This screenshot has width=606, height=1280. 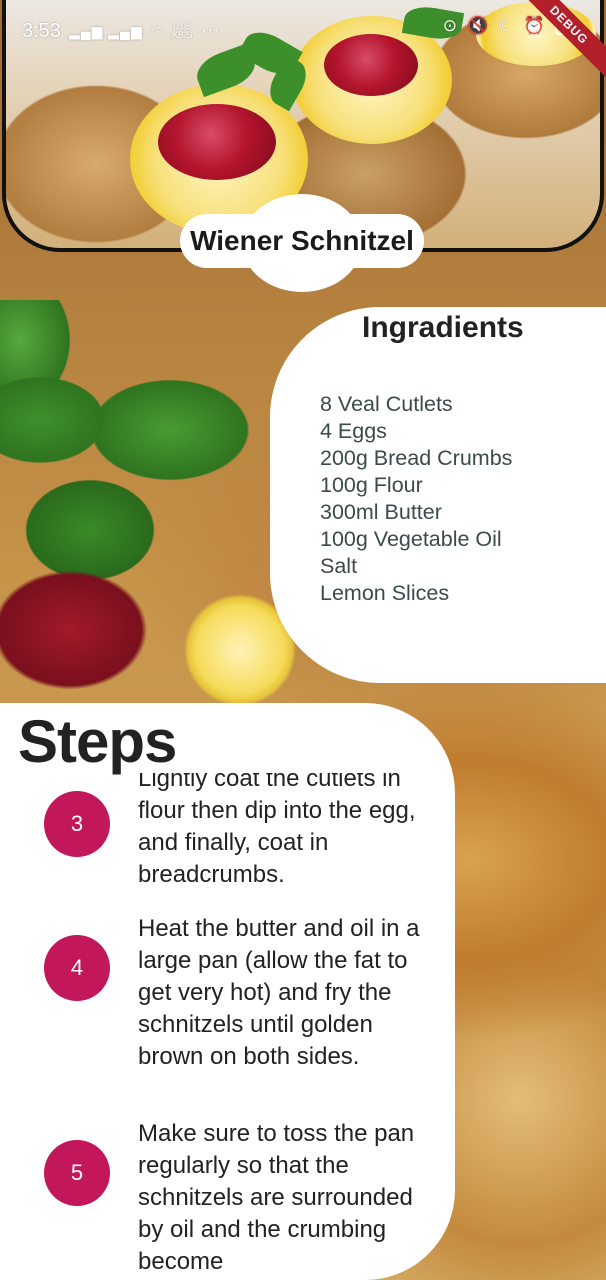 I want to click on ingredient-item: Salt, so click(x=339, y=566).